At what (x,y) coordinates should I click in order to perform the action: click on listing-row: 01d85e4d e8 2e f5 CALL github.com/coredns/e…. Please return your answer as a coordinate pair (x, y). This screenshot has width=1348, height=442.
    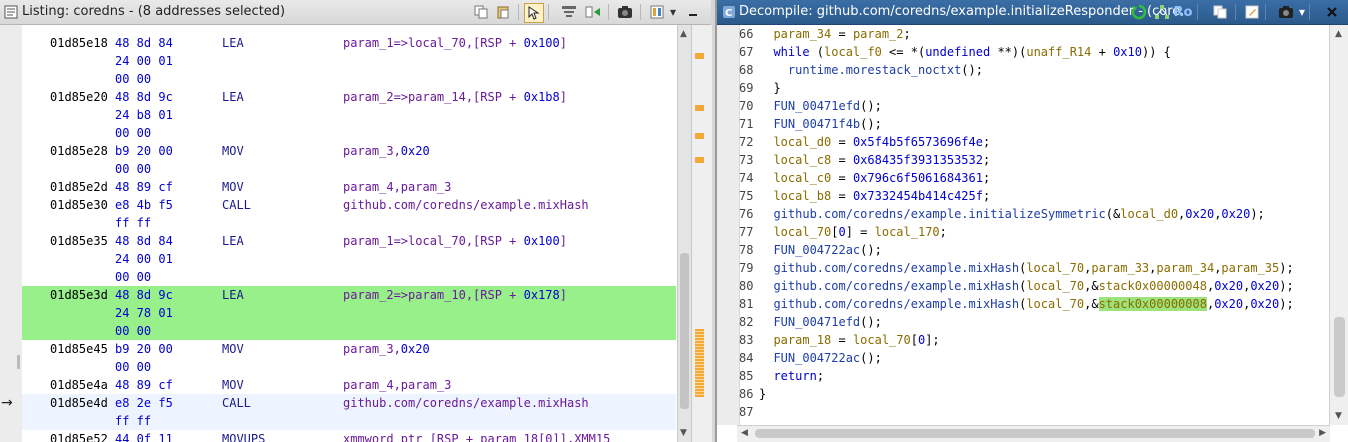
    Looking at the image, I should click on (349, 403).